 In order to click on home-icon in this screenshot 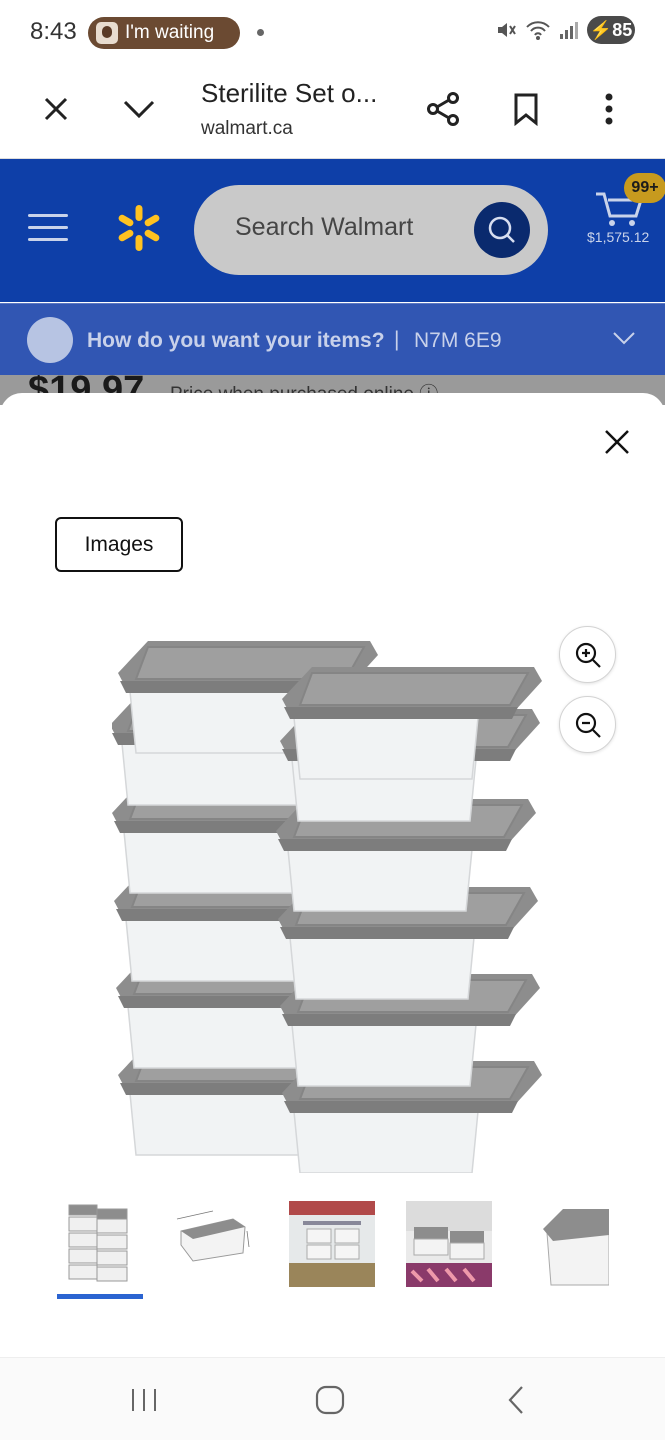, I will do `click(330, 1400)`.